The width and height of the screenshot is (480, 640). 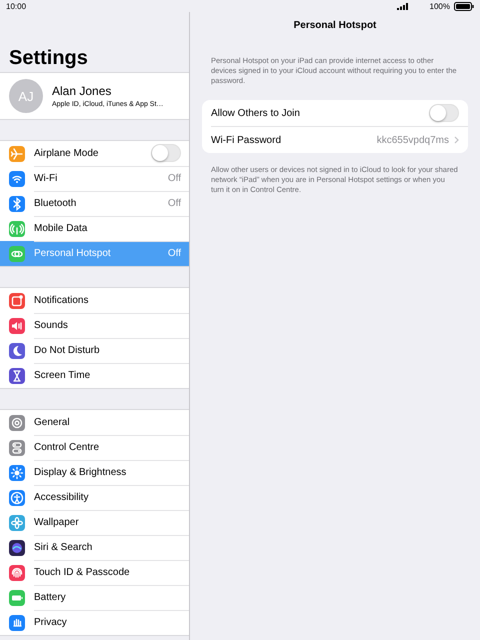 I want to click on signal-icon, so click(x=402, y=6).